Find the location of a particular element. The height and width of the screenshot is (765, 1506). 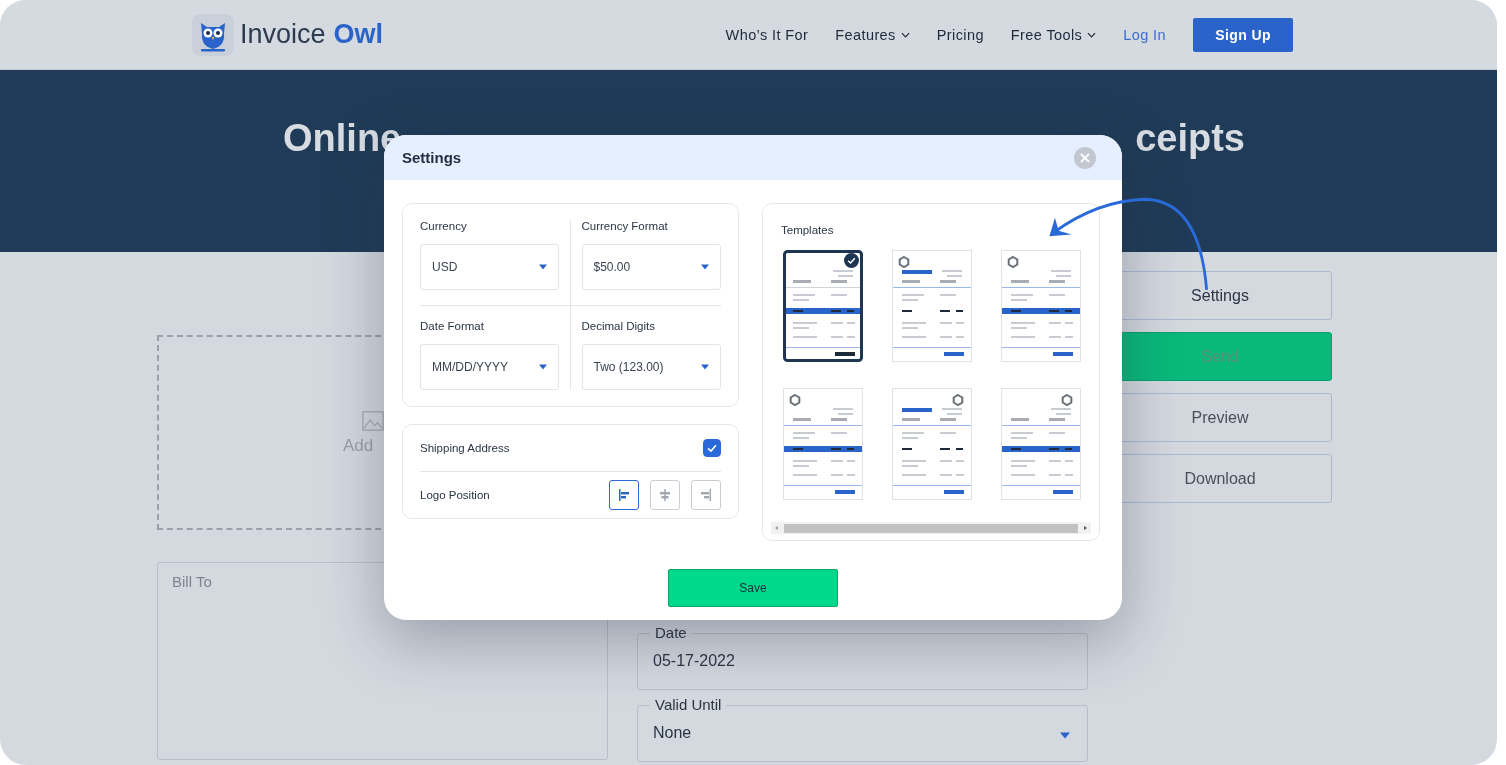

checkbox is located at coordinates (712, 448).